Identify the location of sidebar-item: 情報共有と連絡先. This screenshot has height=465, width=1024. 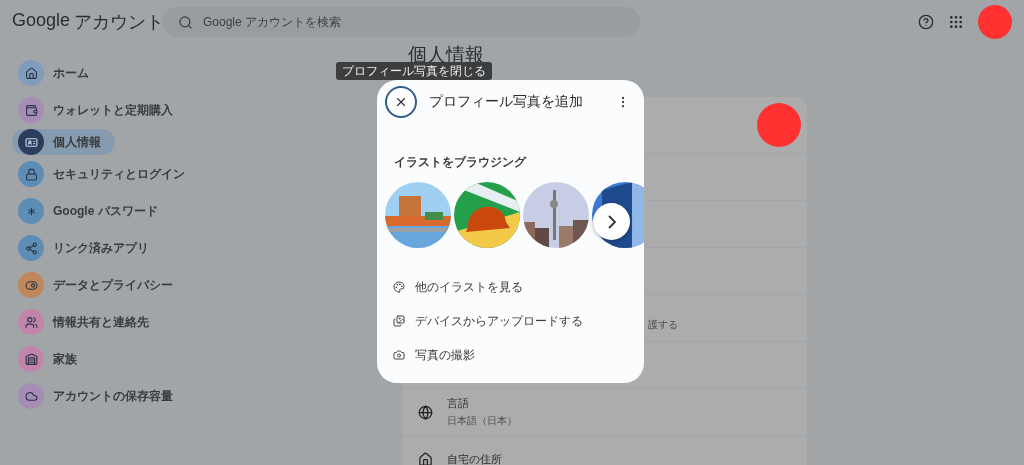
(87, 322).